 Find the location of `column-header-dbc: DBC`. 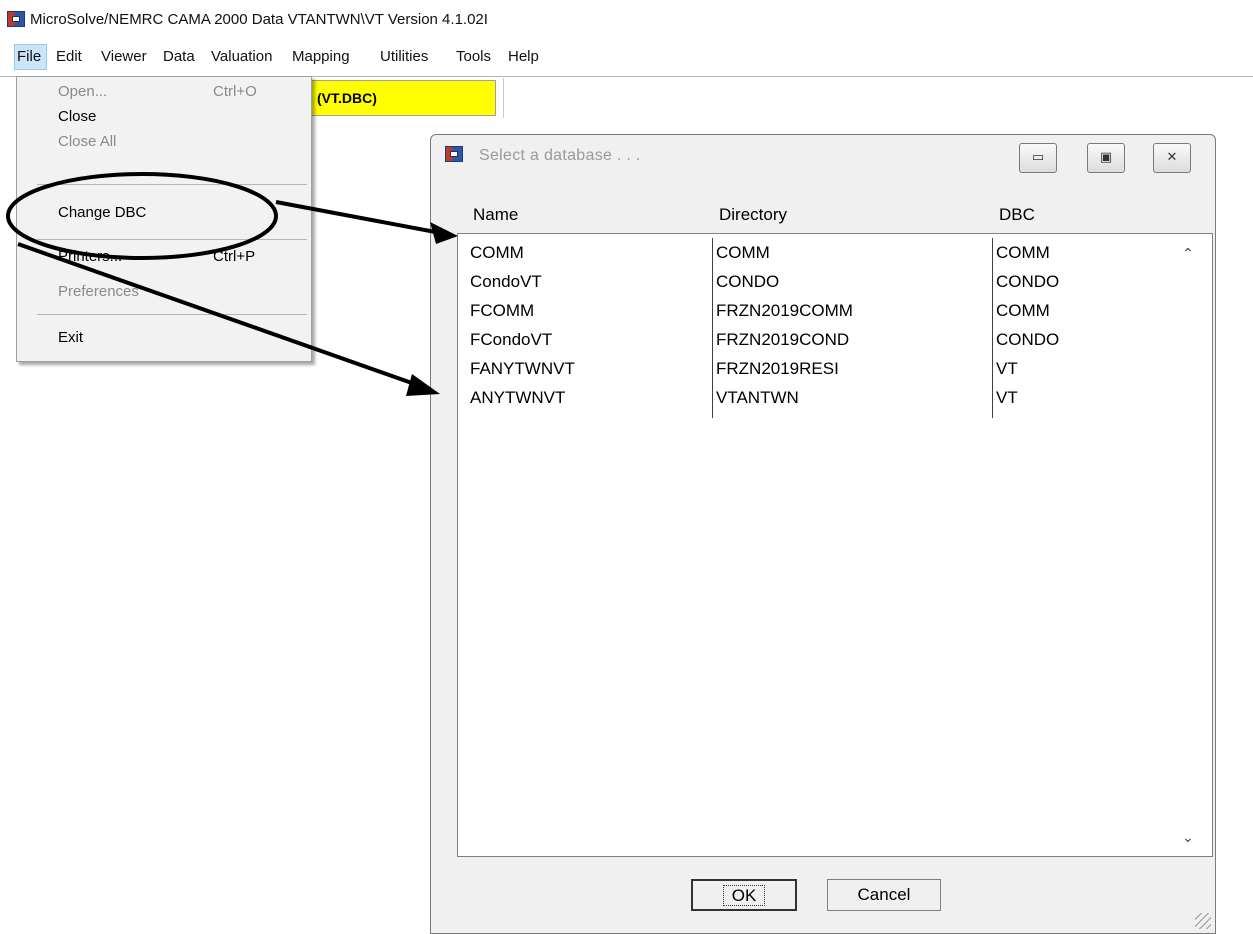

column-header-dbc: DBC is located at coordinates (1017, 215).